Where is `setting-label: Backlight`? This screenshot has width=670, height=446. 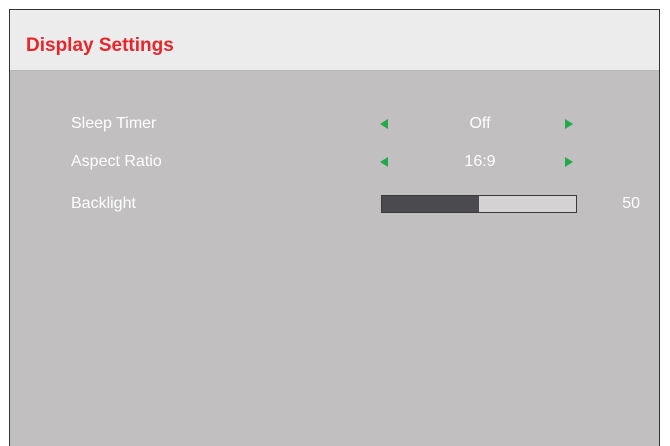 setting-label: Backlight is located at coordinates (103, 203).